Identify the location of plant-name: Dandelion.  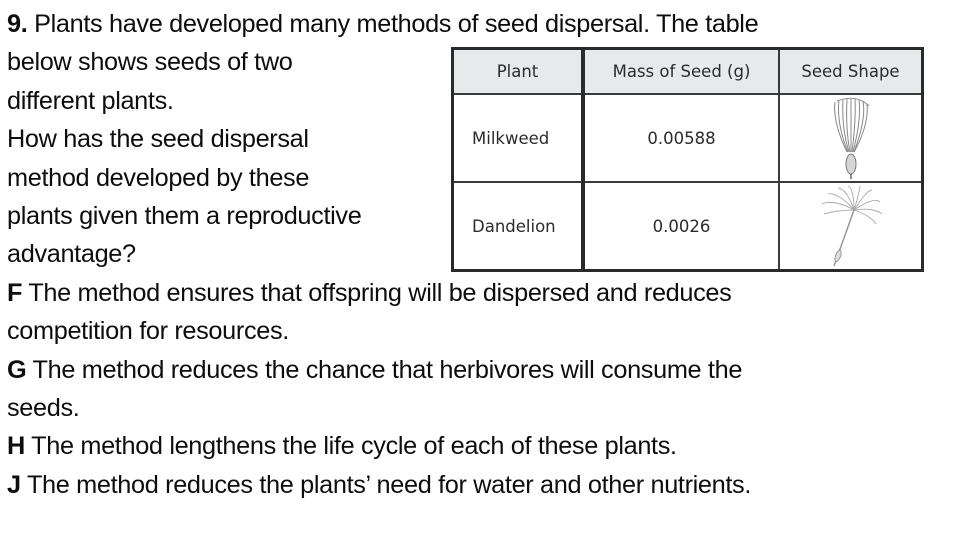
(517, 226).